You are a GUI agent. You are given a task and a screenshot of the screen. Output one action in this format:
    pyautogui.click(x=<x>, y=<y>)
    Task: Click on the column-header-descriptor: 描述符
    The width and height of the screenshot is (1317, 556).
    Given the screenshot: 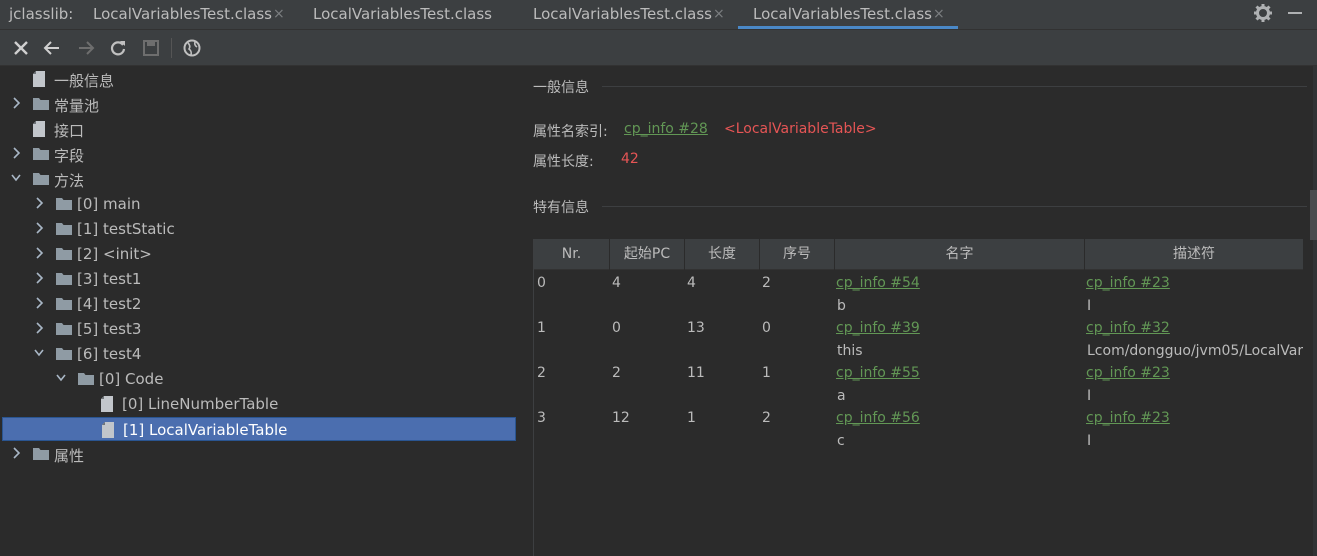 What is the action you would take?
    pyautogui.click(x=1194, y=254)
    